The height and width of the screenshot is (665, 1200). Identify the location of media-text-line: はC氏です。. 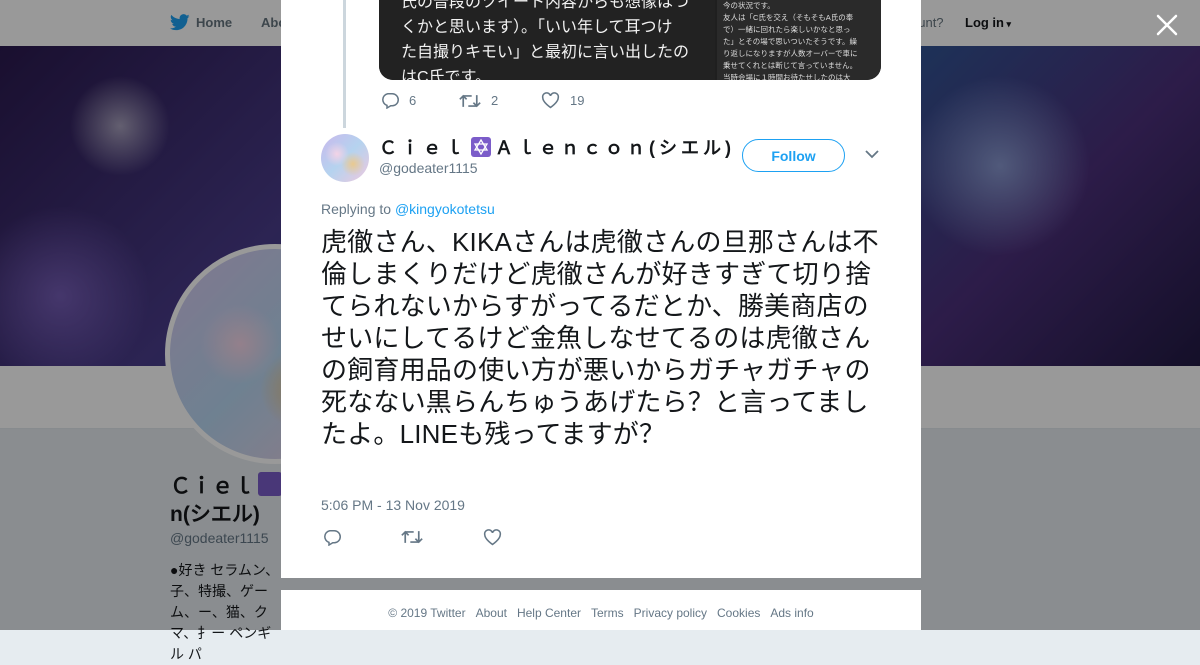
(446, 74).